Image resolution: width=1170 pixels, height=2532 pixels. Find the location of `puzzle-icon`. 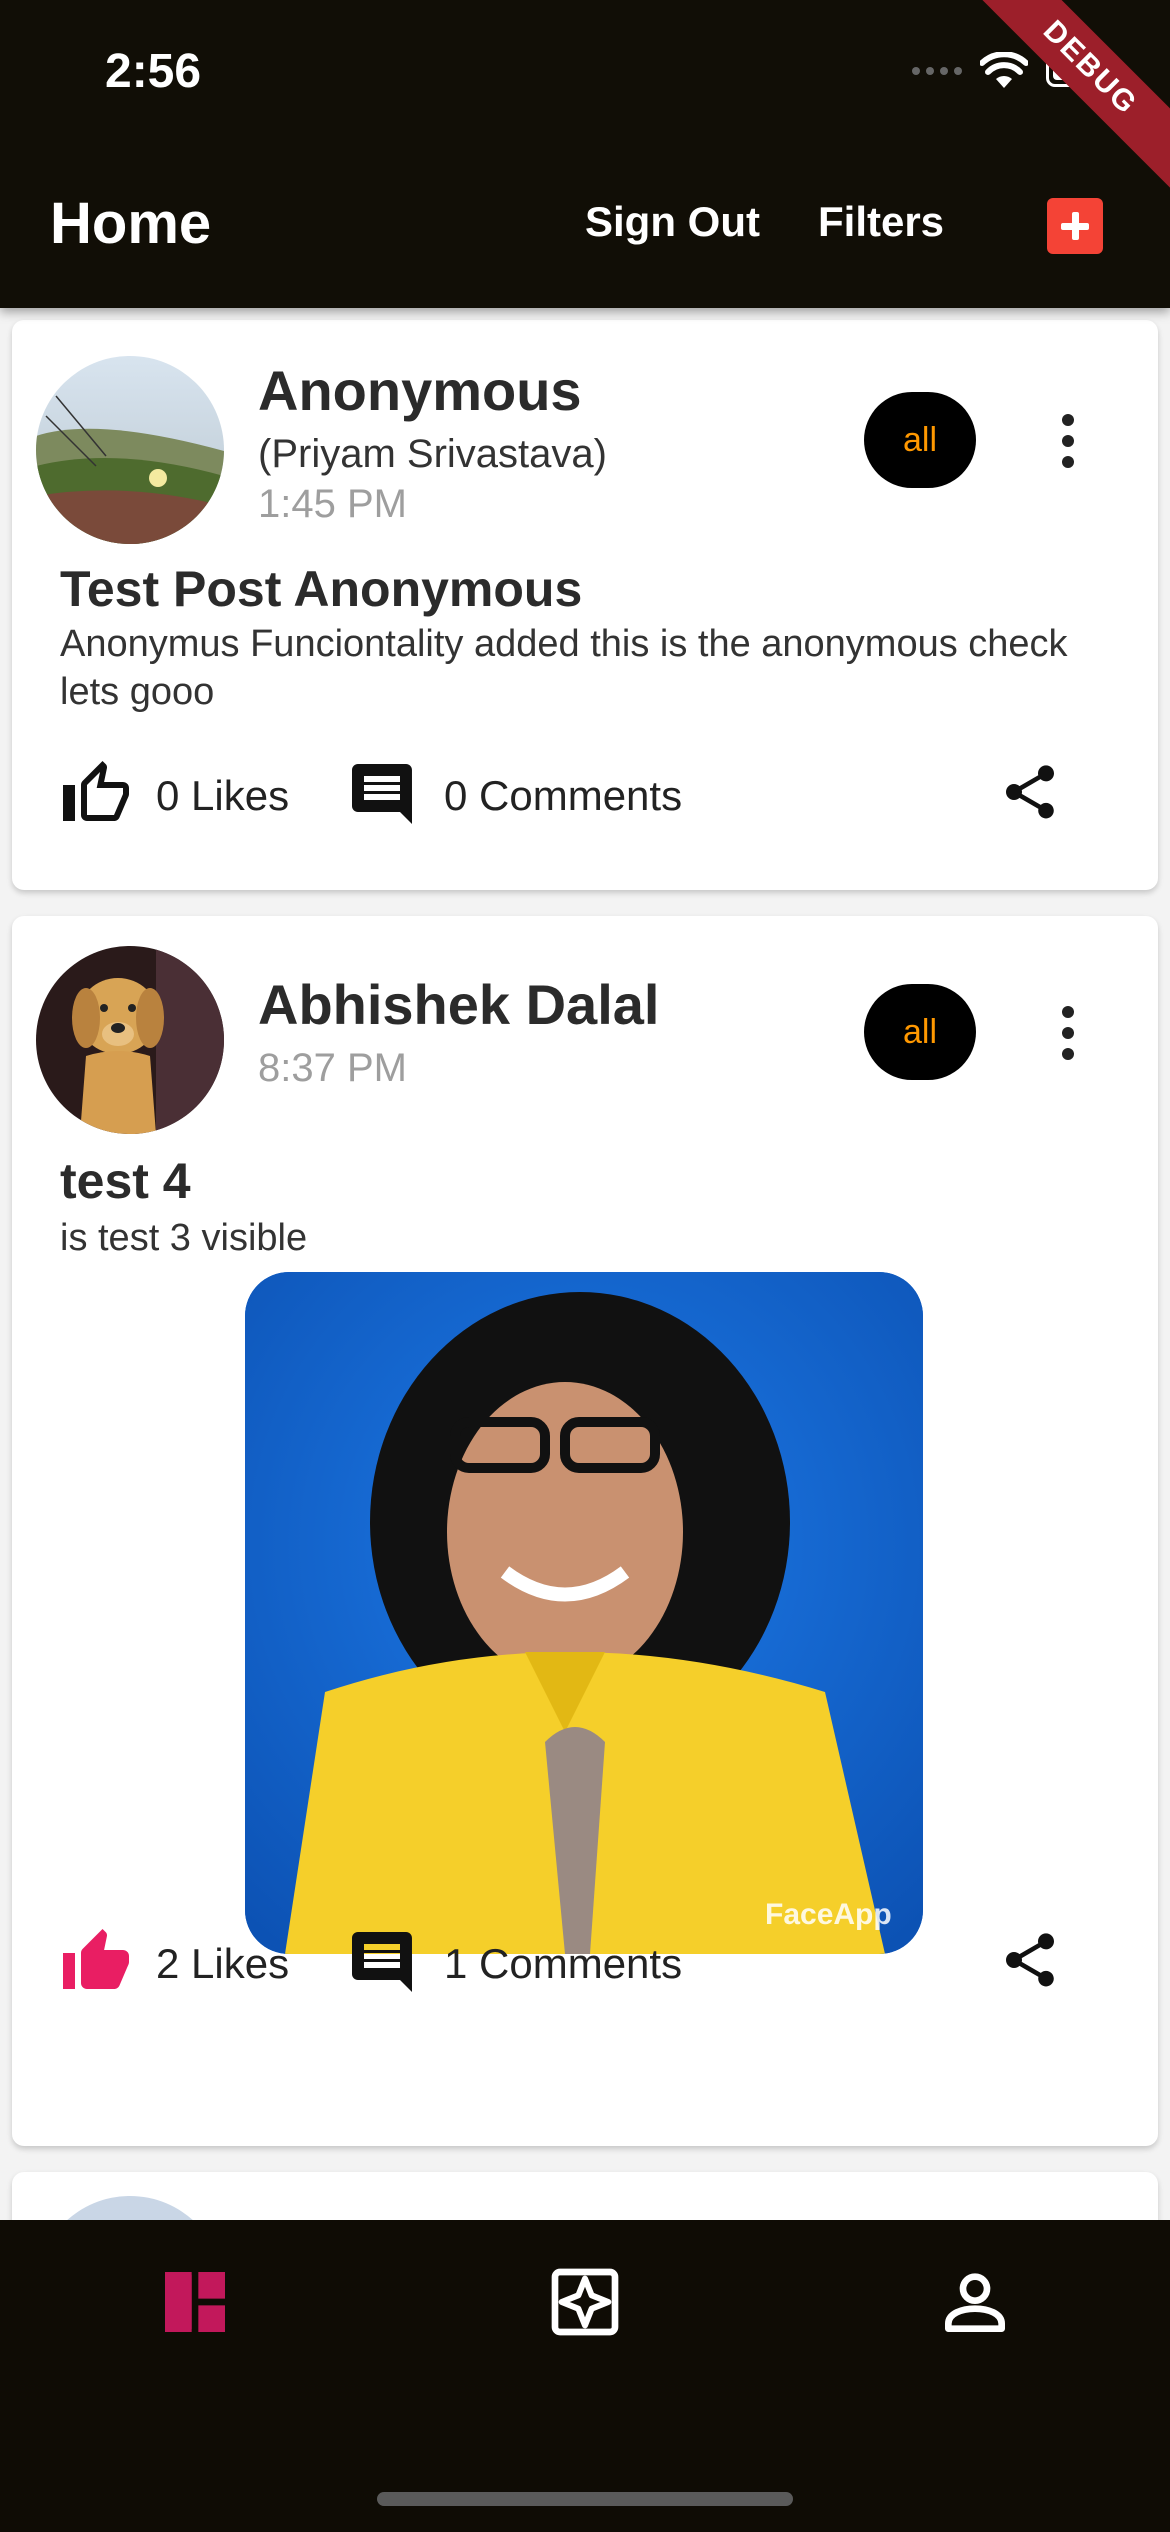

puzzle-icon is located at coordinates (585, 2302).